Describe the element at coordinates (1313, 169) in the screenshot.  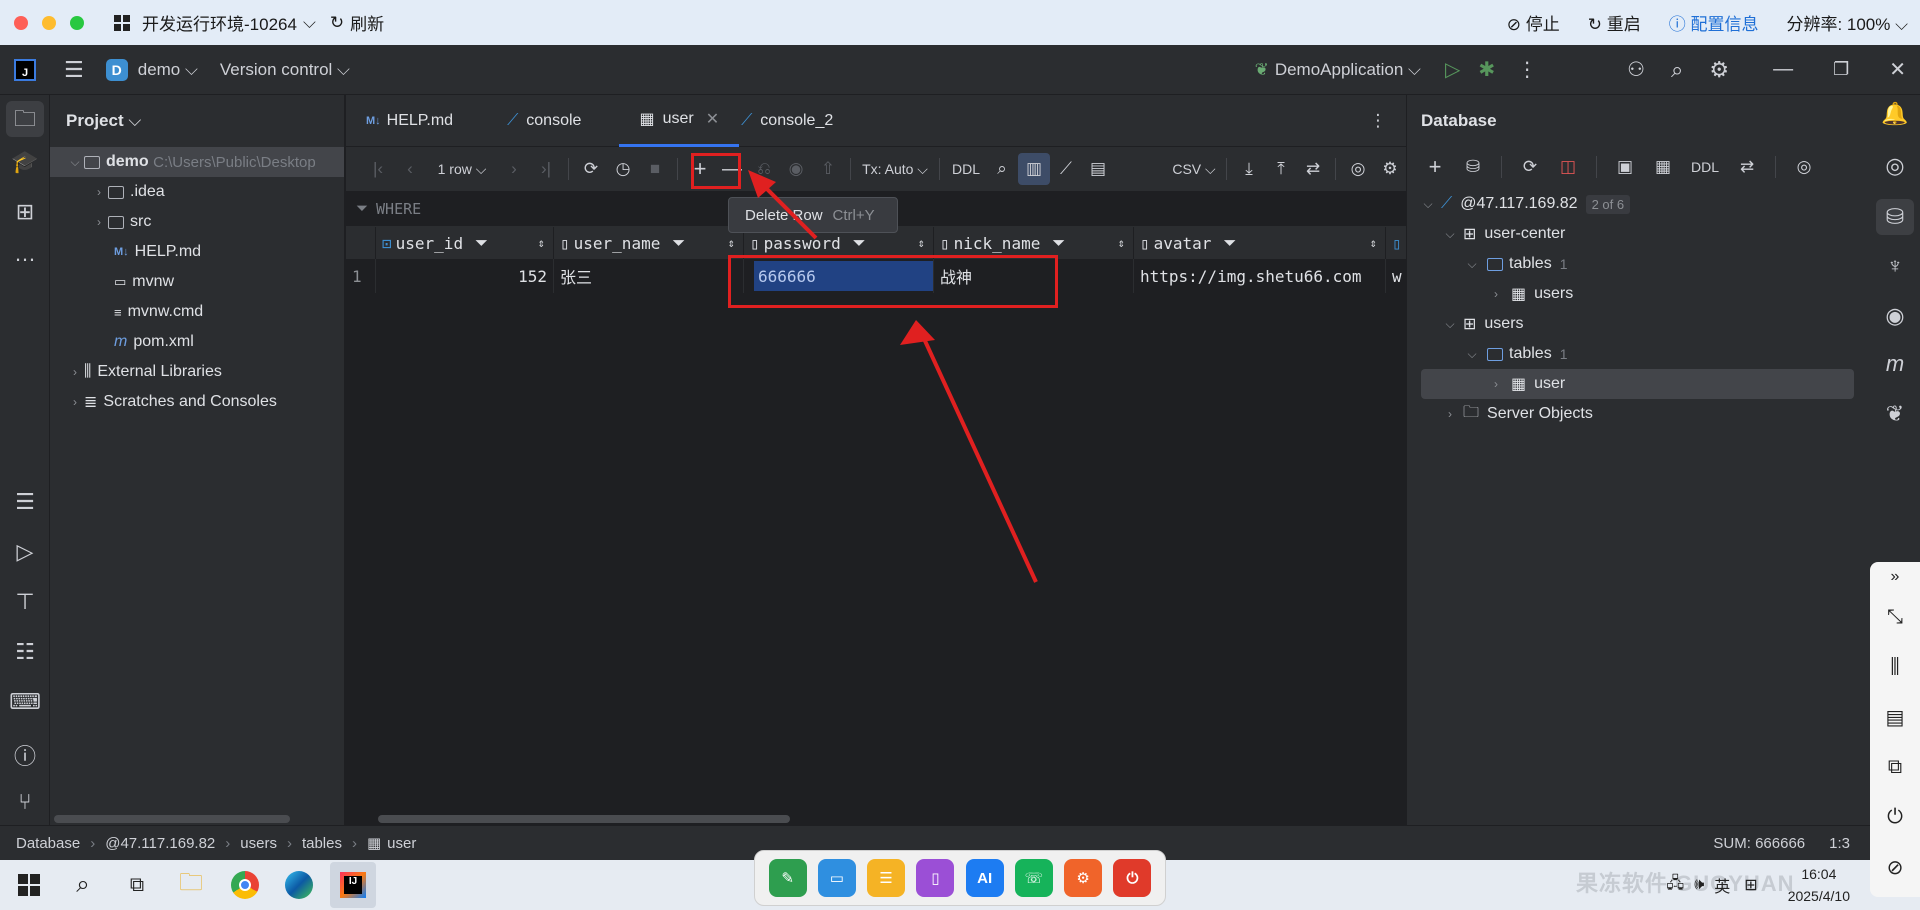
I see `compare-icon: ⇄` at that location.